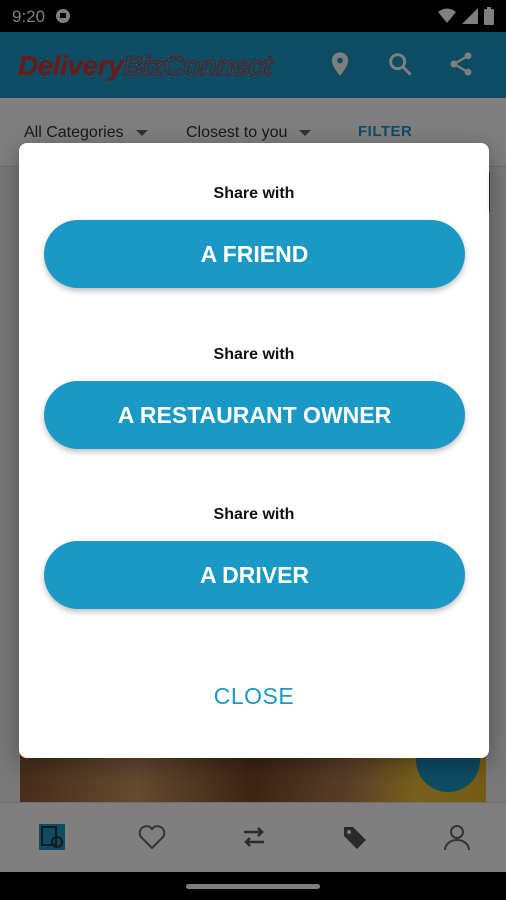  Describe the element at coordinates (254, 254) in the screenshot. I see `share-friend-button: A FRIEND` at that location.